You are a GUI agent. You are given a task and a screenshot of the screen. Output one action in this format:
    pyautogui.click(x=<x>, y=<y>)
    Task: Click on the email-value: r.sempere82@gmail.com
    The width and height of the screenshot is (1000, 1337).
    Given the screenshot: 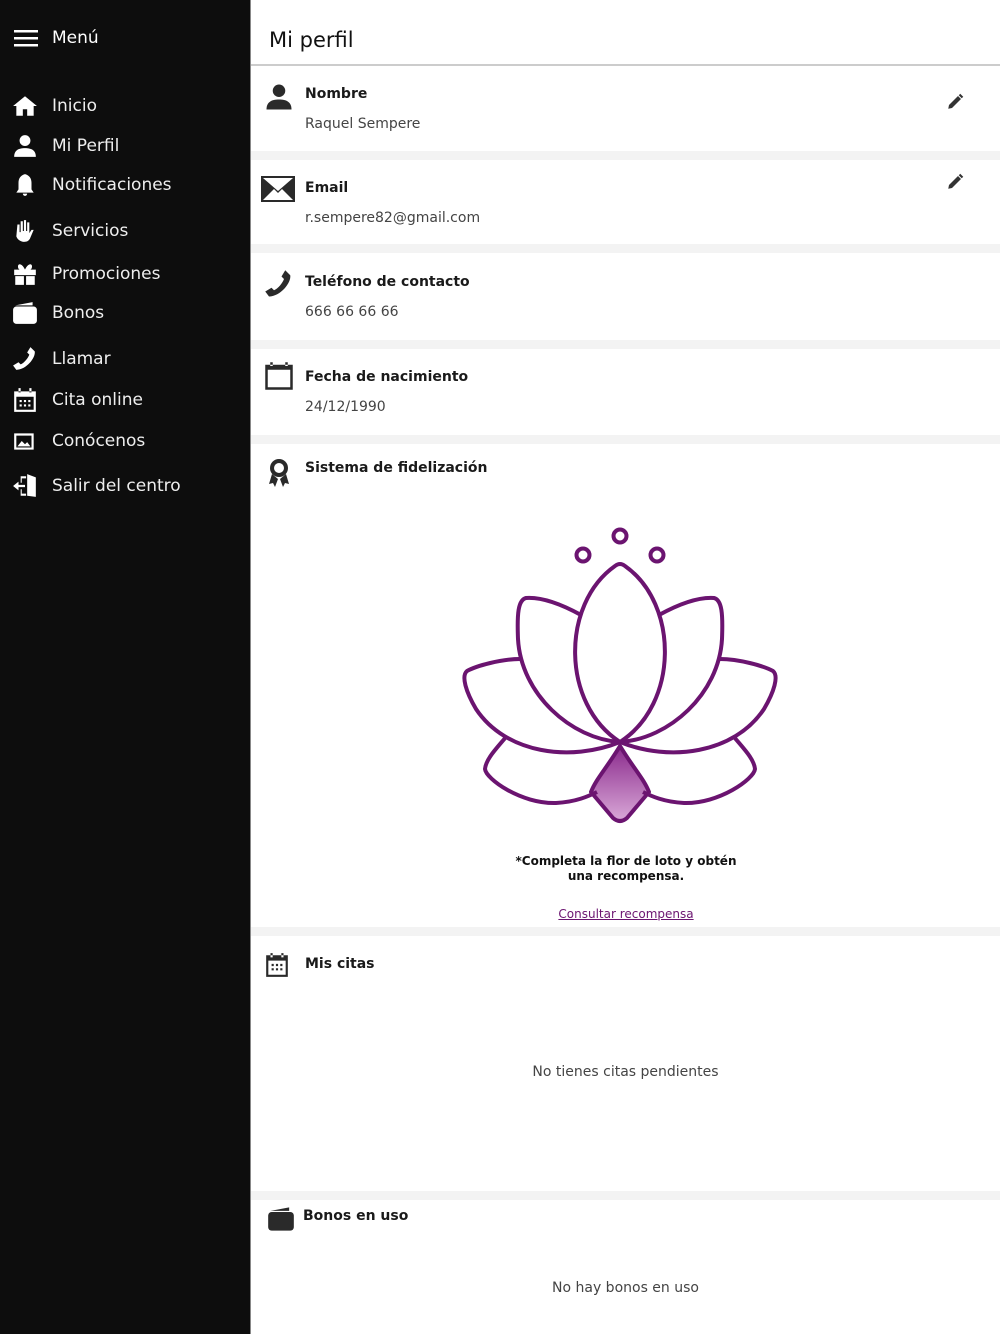 What is the action you would take?
    pyautogui.click(x=393, y=218)
    